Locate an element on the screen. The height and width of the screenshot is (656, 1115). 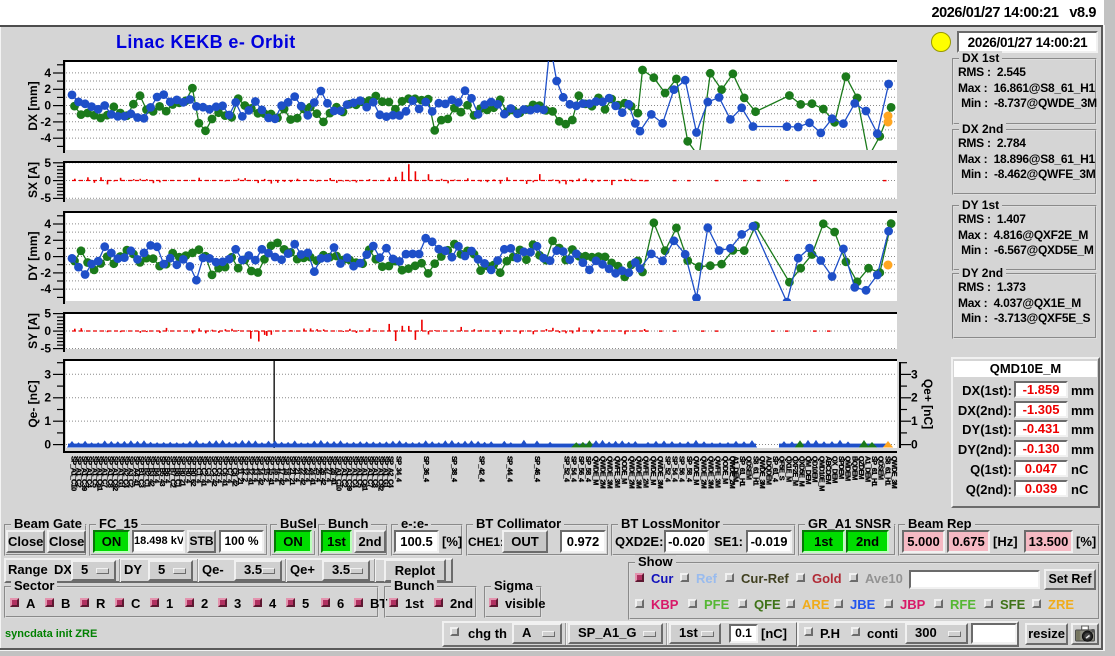
svg-text: SP_36_4 is located at coordinates (426, 469).